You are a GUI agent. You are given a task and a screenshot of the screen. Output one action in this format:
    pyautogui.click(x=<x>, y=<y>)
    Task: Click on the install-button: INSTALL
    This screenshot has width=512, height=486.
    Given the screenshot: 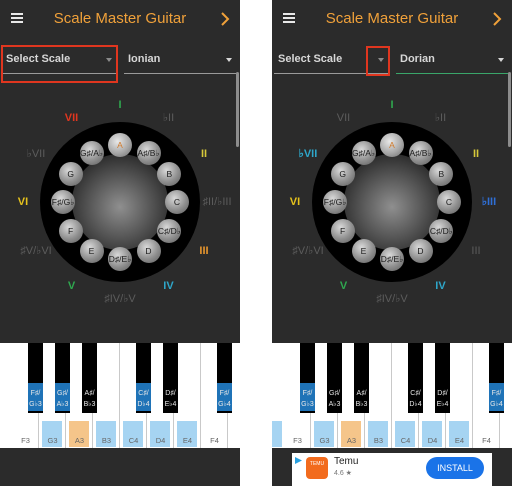 What is the action you would take?
    pyautogui.click(x=455, y=468)
    